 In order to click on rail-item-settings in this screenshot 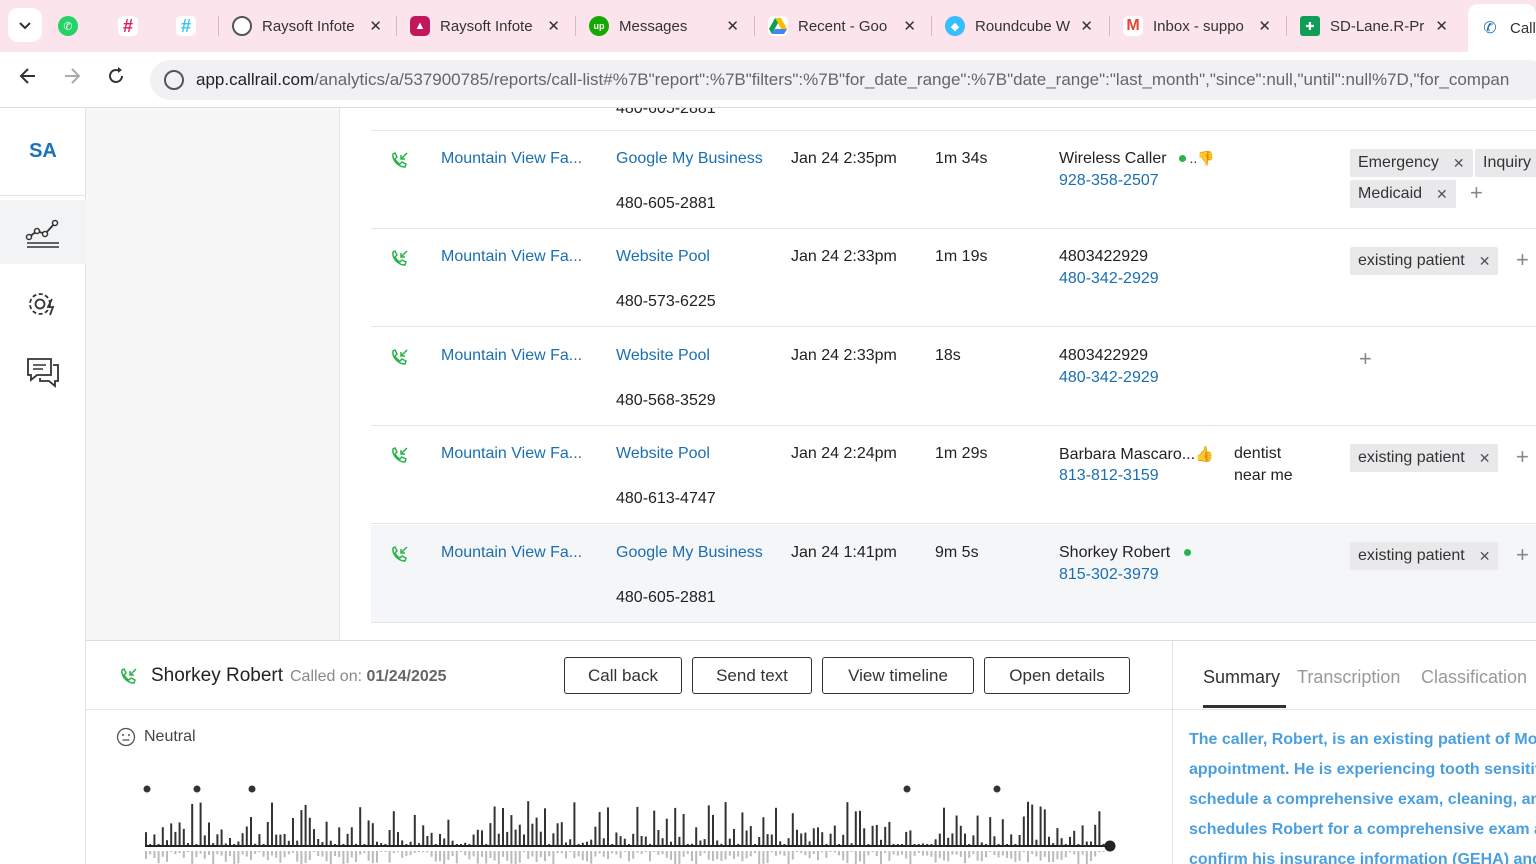, I will do `click(43, 304)`.